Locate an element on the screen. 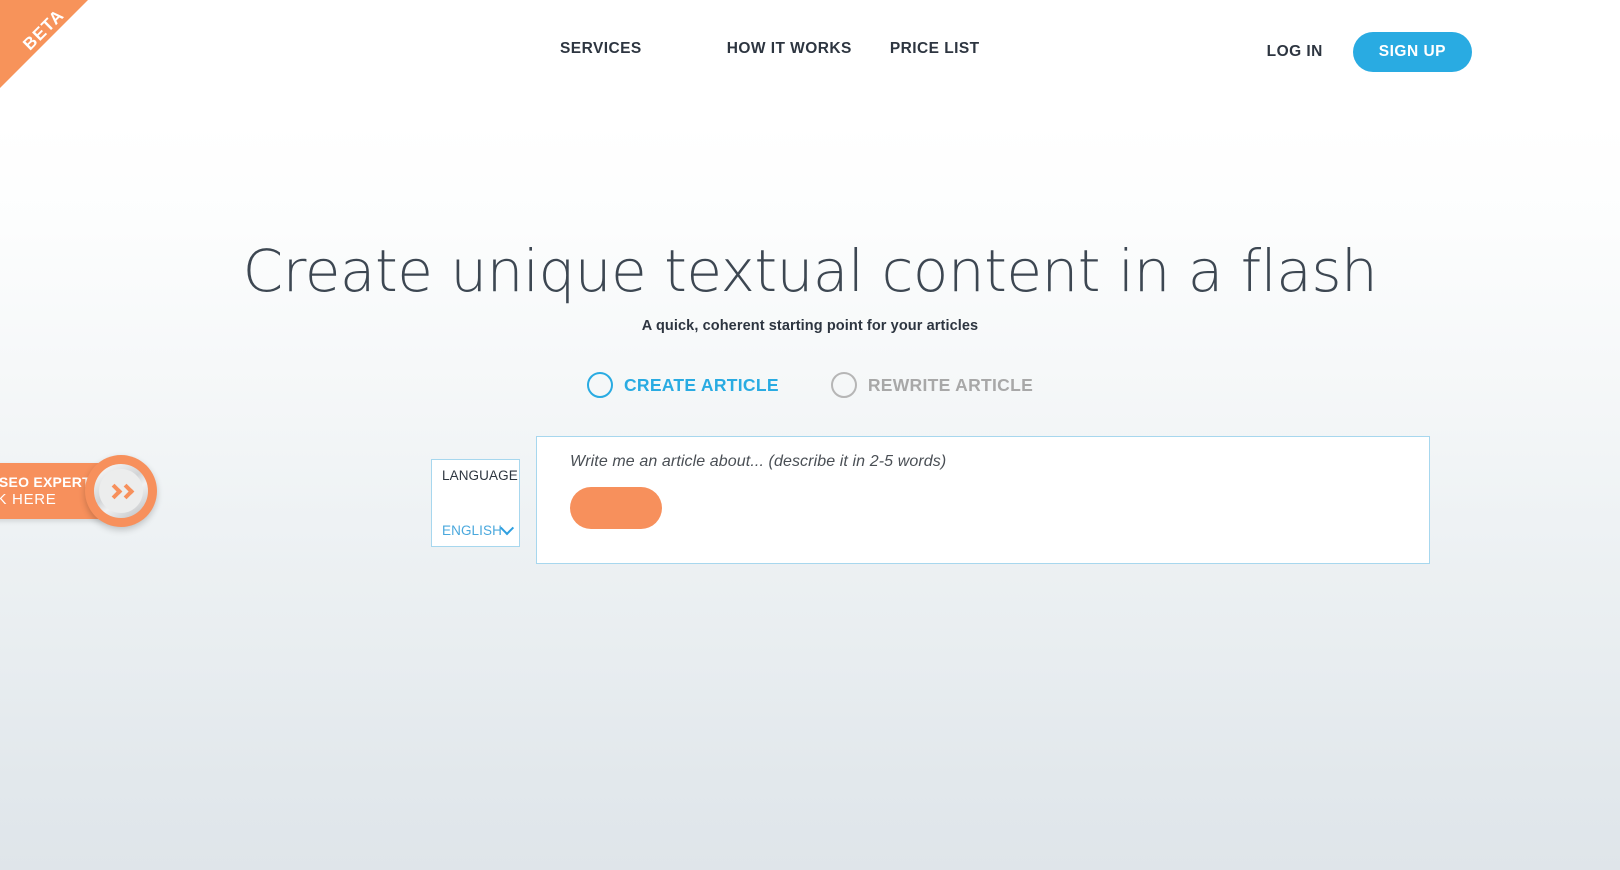 Image resolution: width=1620 pixels, height=870 pixels. primary-navigation: SERVICES HOW IT WORKS PRICE LIST is located at coordinates (770, 49).